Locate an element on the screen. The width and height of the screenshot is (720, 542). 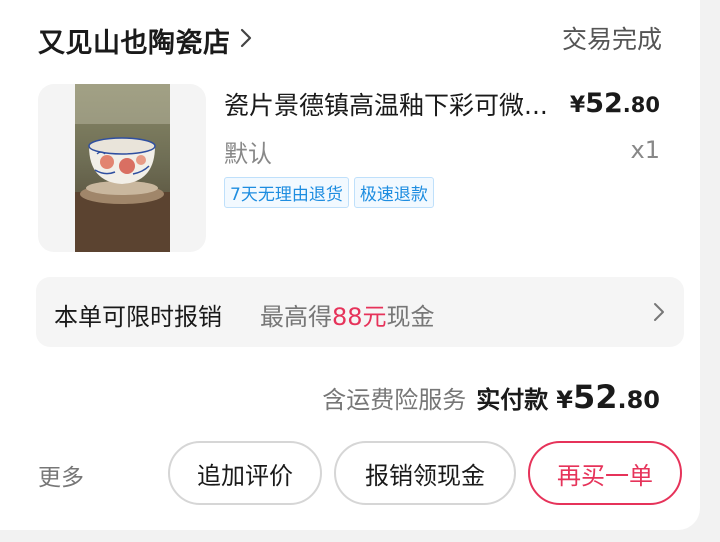
total-decimal: .80 is located at coordinates (638, 400).